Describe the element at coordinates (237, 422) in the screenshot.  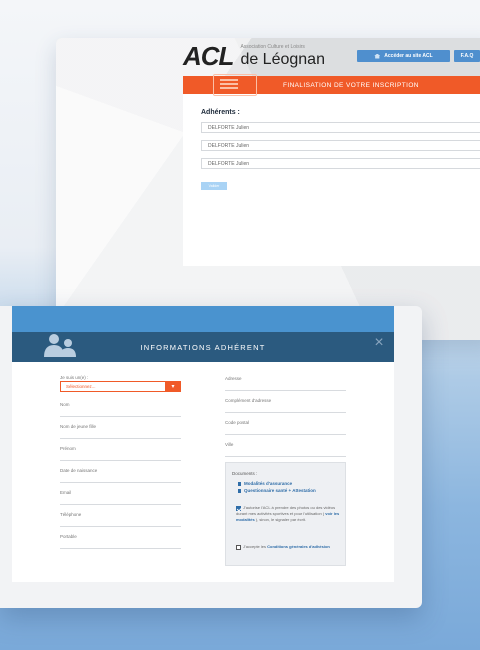
I see `field-label-code-postal: Code postal` at that location.